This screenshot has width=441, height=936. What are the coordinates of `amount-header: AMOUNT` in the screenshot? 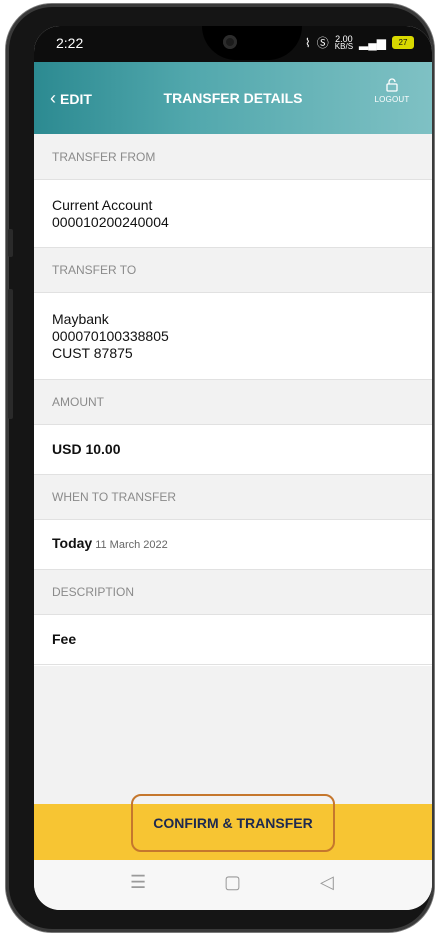 It's located at (233, 402).